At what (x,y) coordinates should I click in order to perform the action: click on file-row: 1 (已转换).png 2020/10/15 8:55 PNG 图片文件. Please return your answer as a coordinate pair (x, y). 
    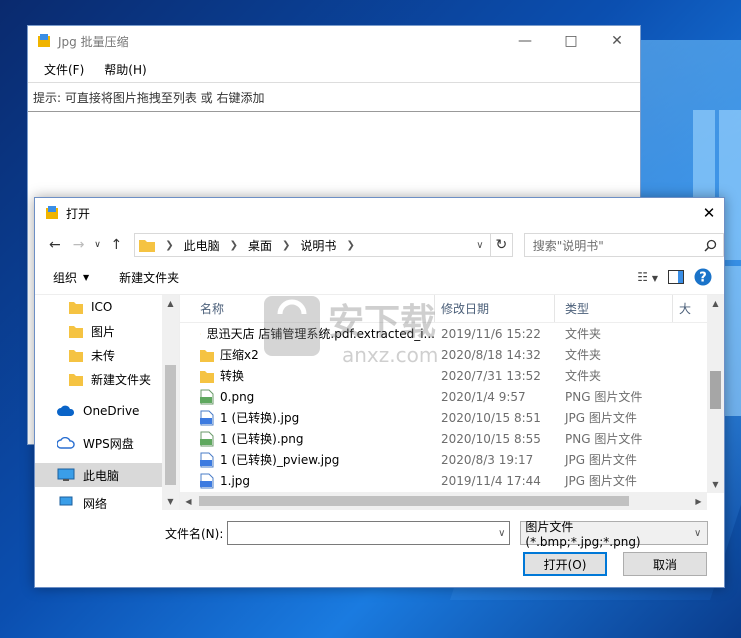
    Looking at the image, I should click on (452, 438).